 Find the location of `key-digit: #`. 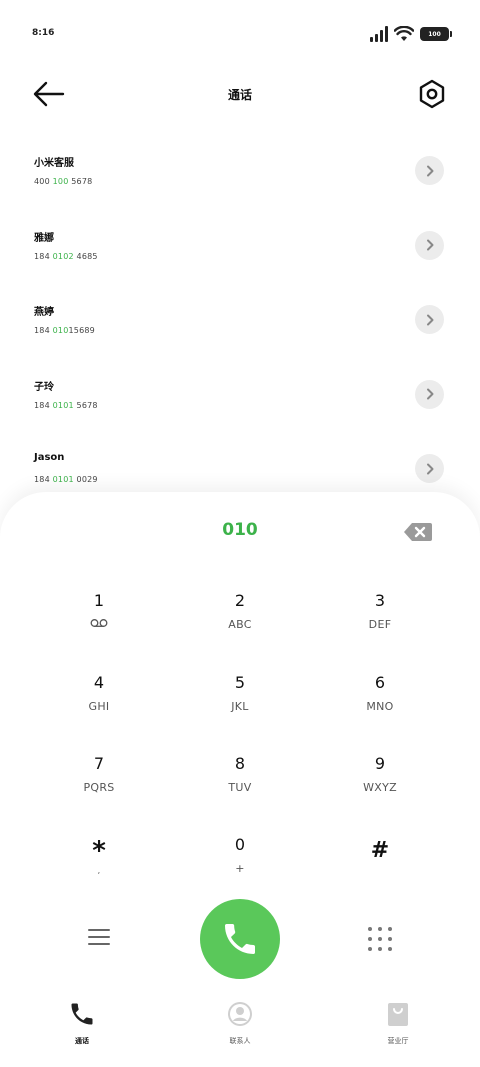

key-digit: # is located at coordinates (380, 850).